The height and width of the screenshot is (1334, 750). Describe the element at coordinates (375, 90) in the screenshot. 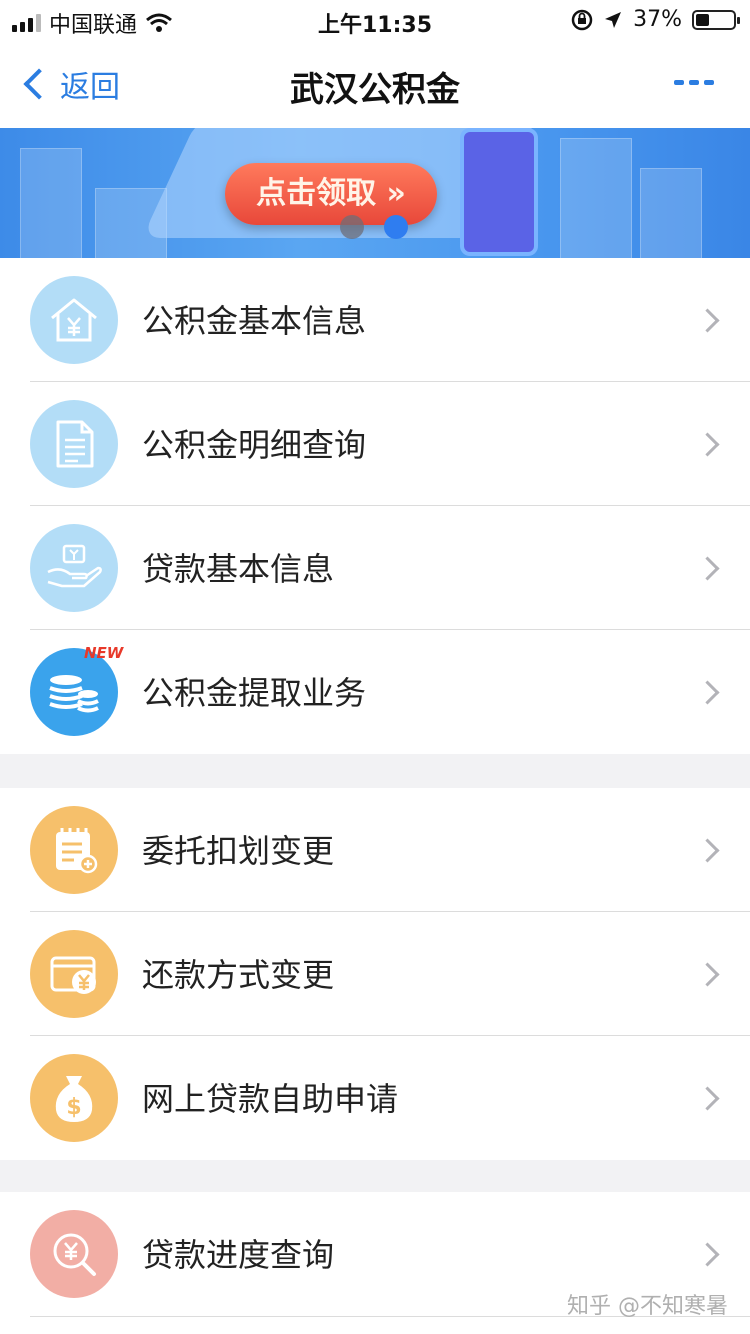

I see `page-title: 武汉公积金` at that location.